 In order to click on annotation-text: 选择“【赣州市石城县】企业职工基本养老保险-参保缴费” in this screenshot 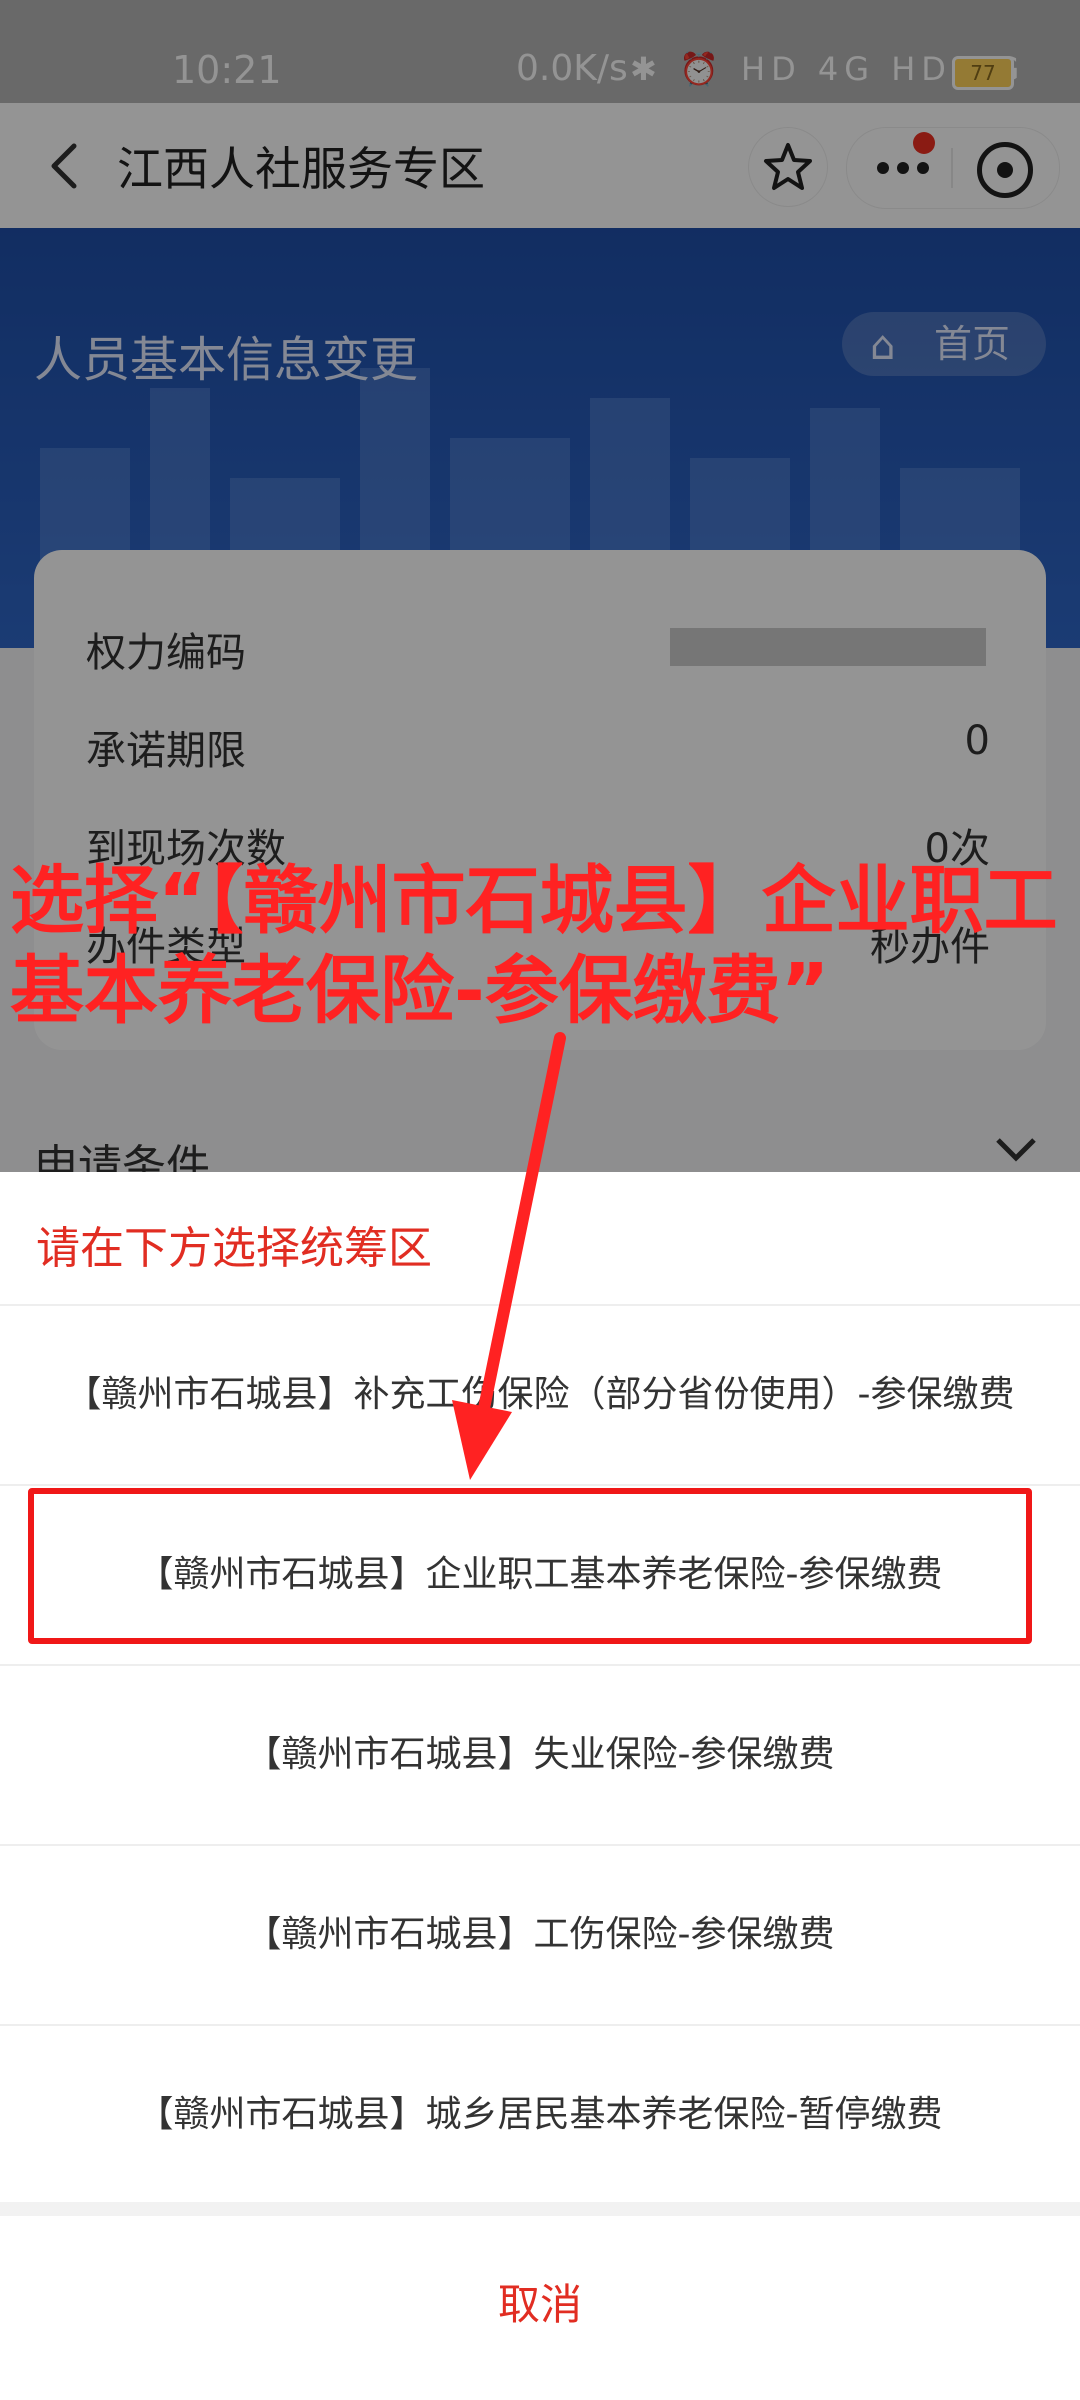, I will do `click(534, 946)`.